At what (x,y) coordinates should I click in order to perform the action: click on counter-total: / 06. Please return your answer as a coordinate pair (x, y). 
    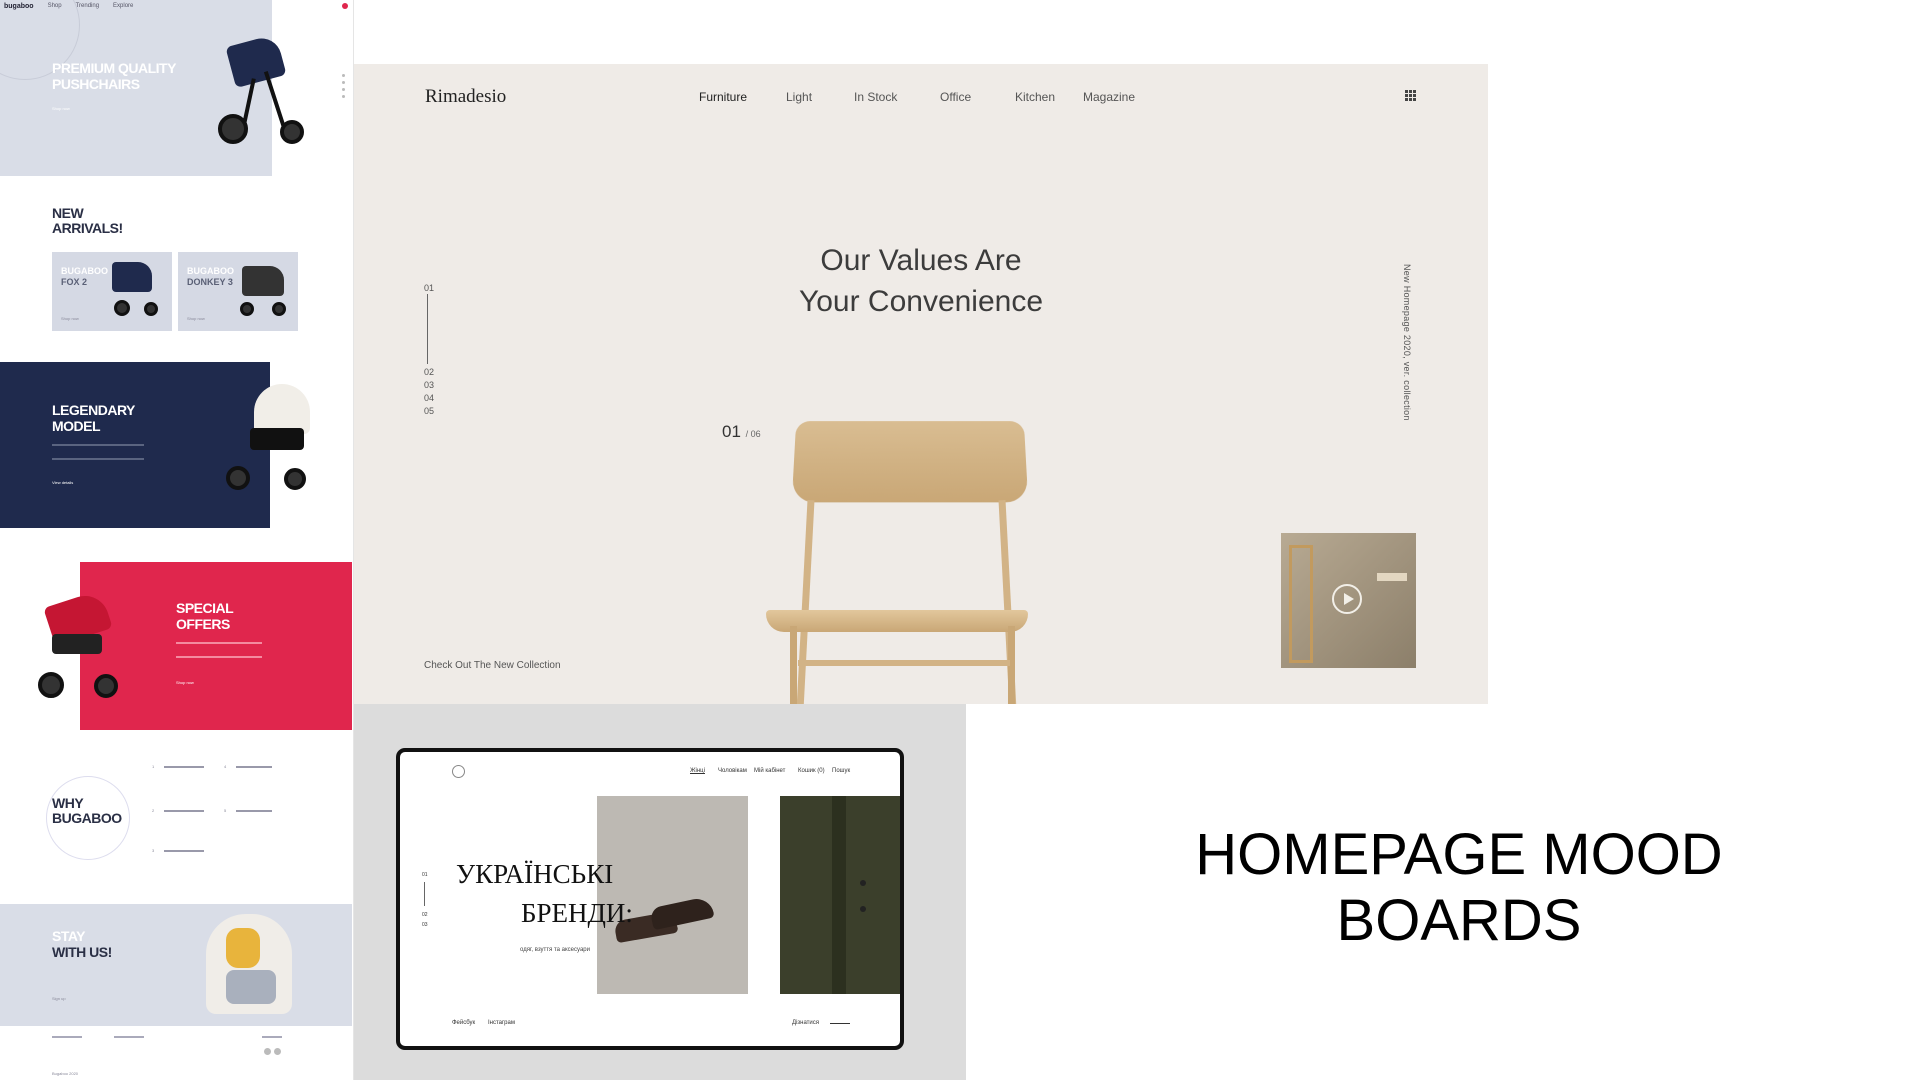
    Looking at the image, I should click on (753, 434).